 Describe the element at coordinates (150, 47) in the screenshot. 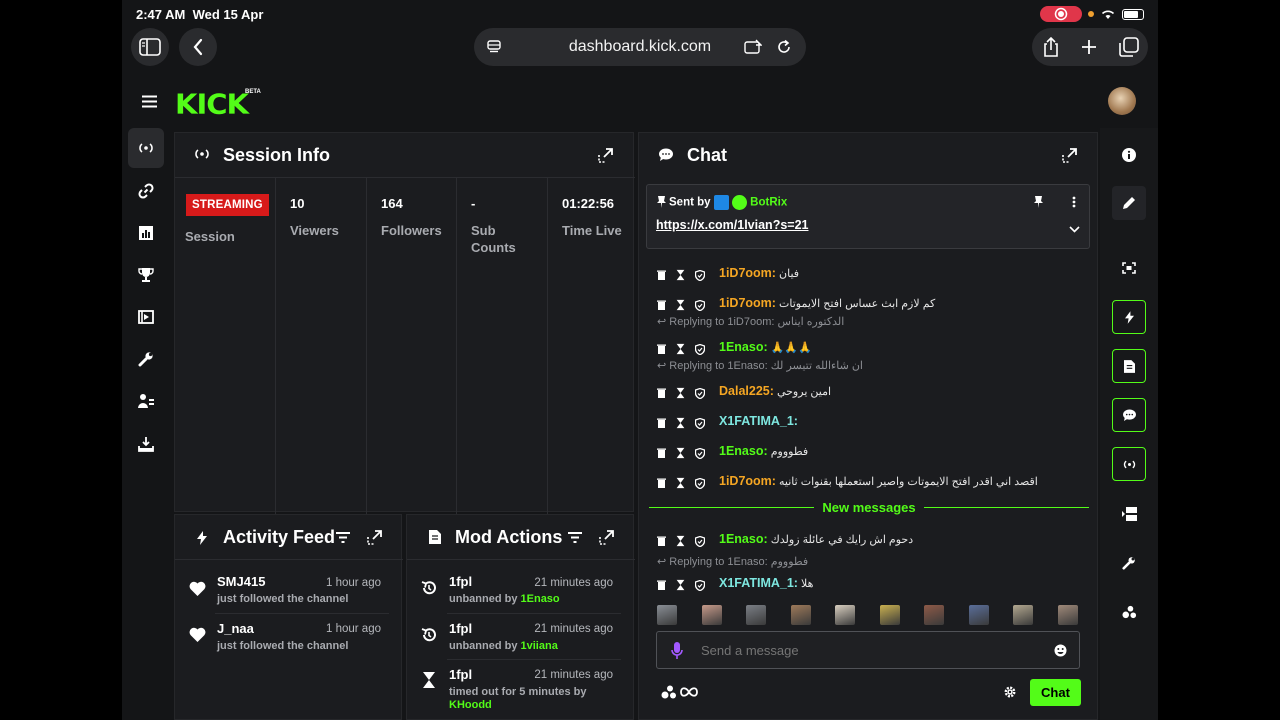

I see `sidebar-toggle-button` at that location.